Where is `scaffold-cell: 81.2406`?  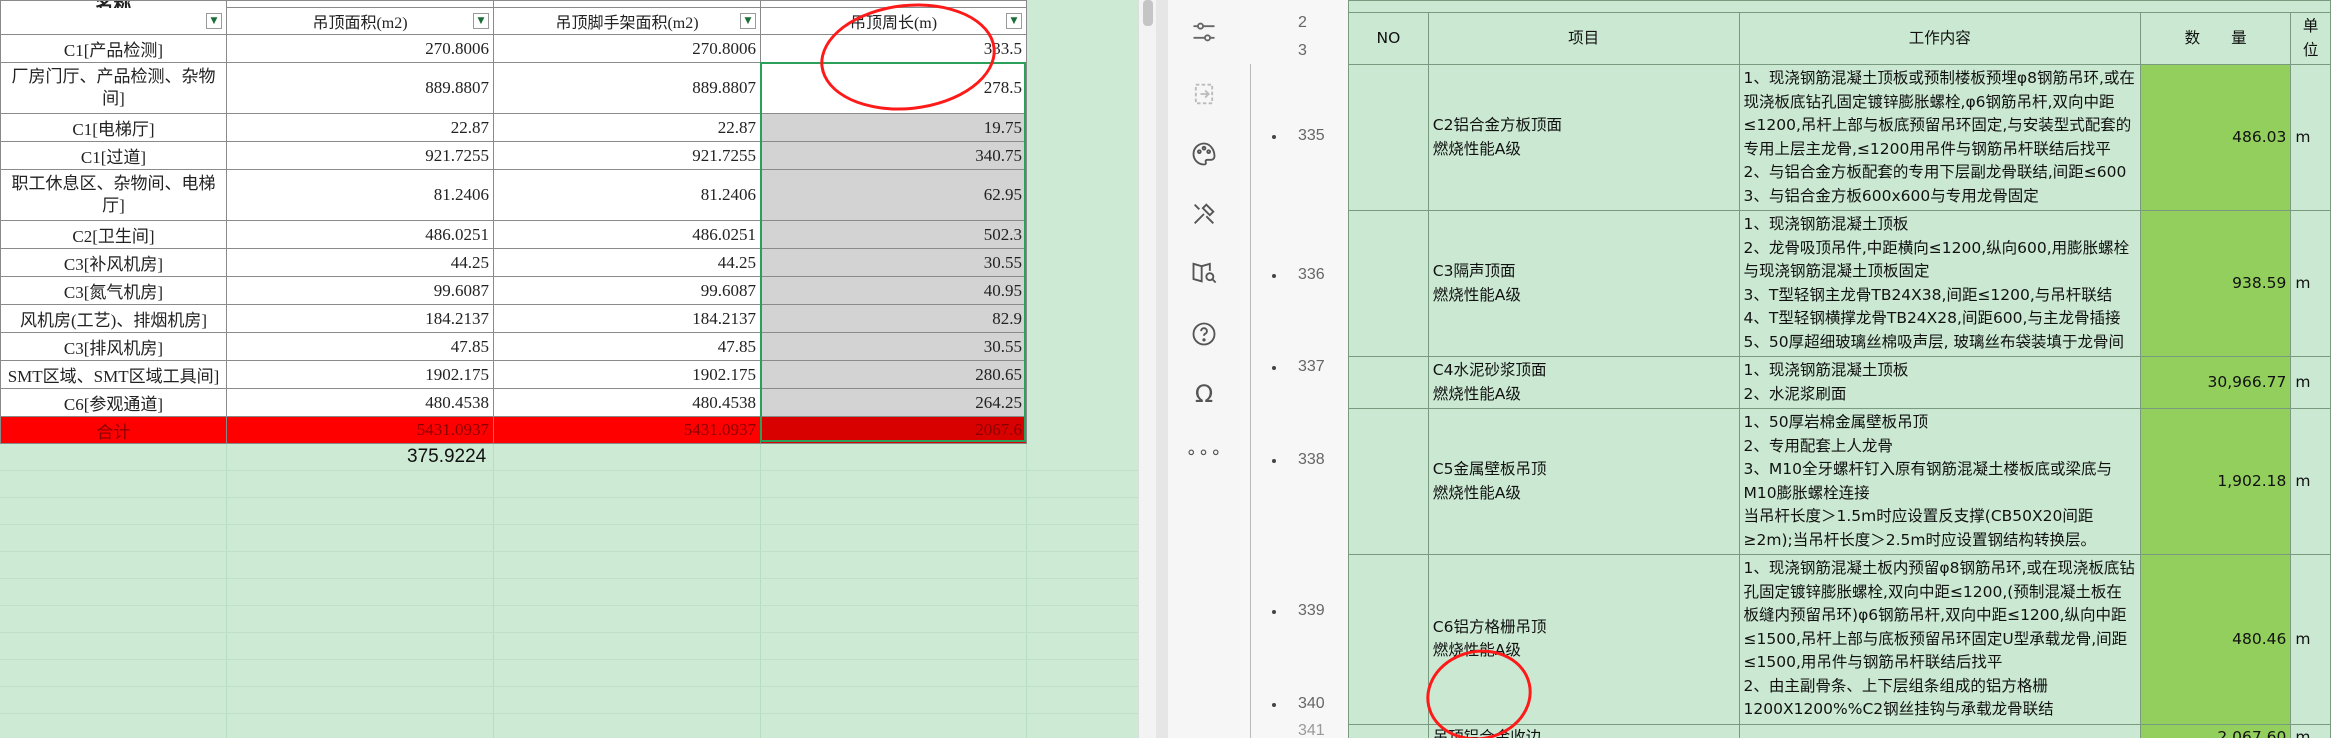
scaffold-cell: 81.2406 is located at coordinates (627, 195).